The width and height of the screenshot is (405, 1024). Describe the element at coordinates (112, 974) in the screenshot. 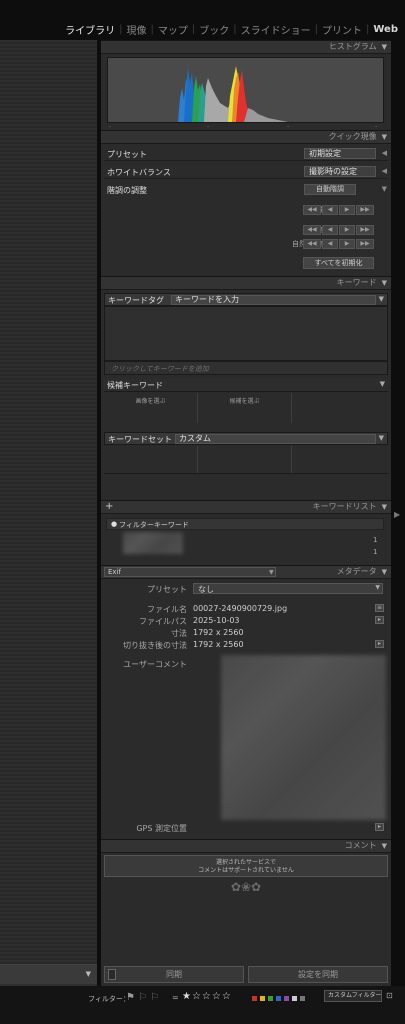

I see `sync-toggle-icon` at that location.